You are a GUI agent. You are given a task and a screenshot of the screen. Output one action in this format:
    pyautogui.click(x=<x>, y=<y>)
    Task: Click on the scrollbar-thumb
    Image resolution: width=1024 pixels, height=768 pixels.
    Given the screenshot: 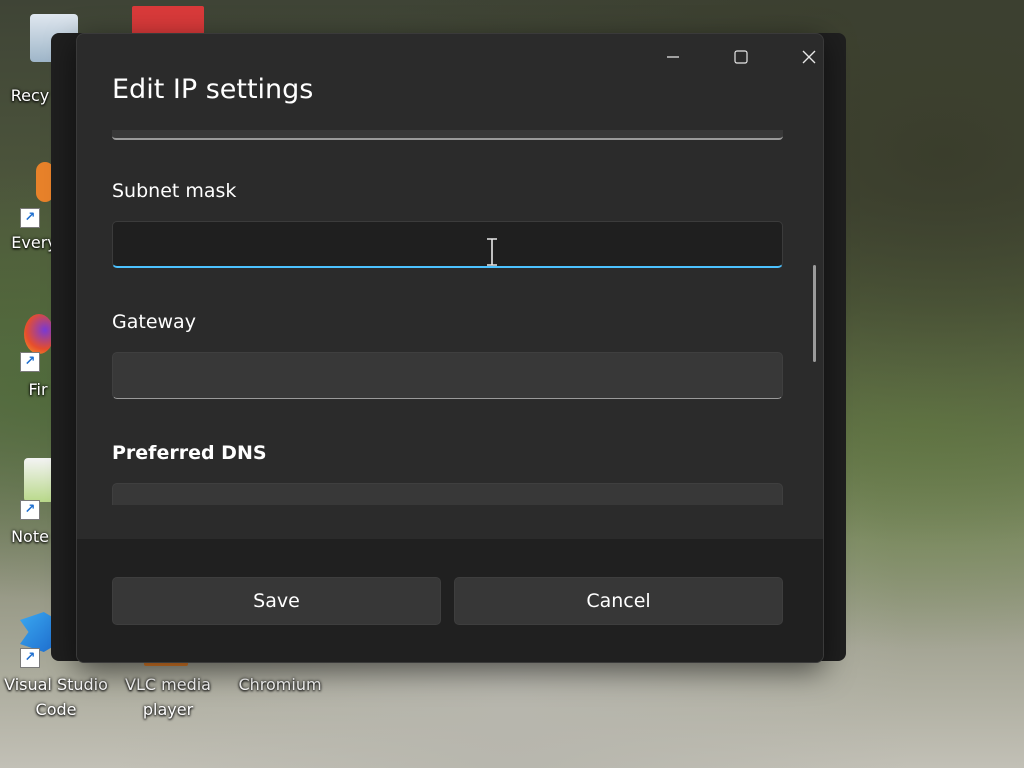 What is the action you would take?
    pyautogui.click(x=814, y=313)
    